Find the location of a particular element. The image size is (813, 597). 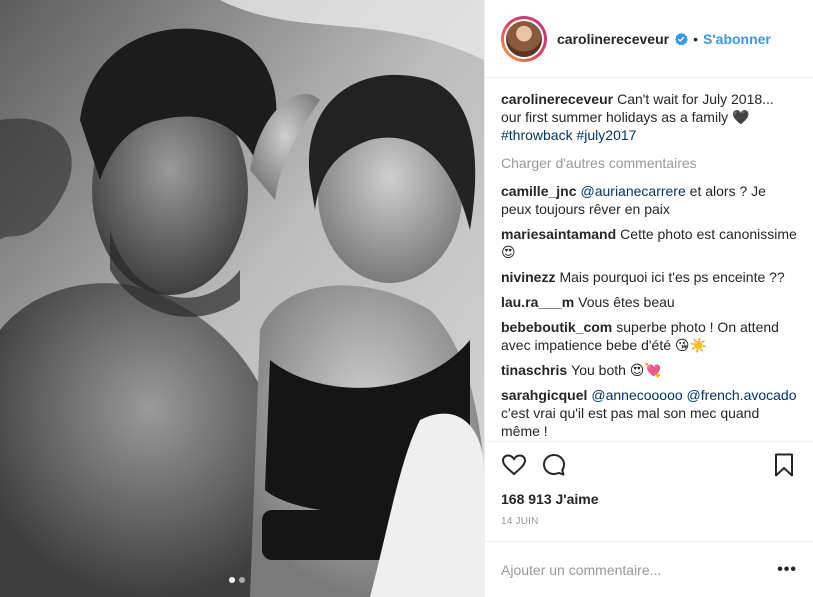

post-actions: 168 913 J'aime 14 JUIN is located at coordinates (649, 491).